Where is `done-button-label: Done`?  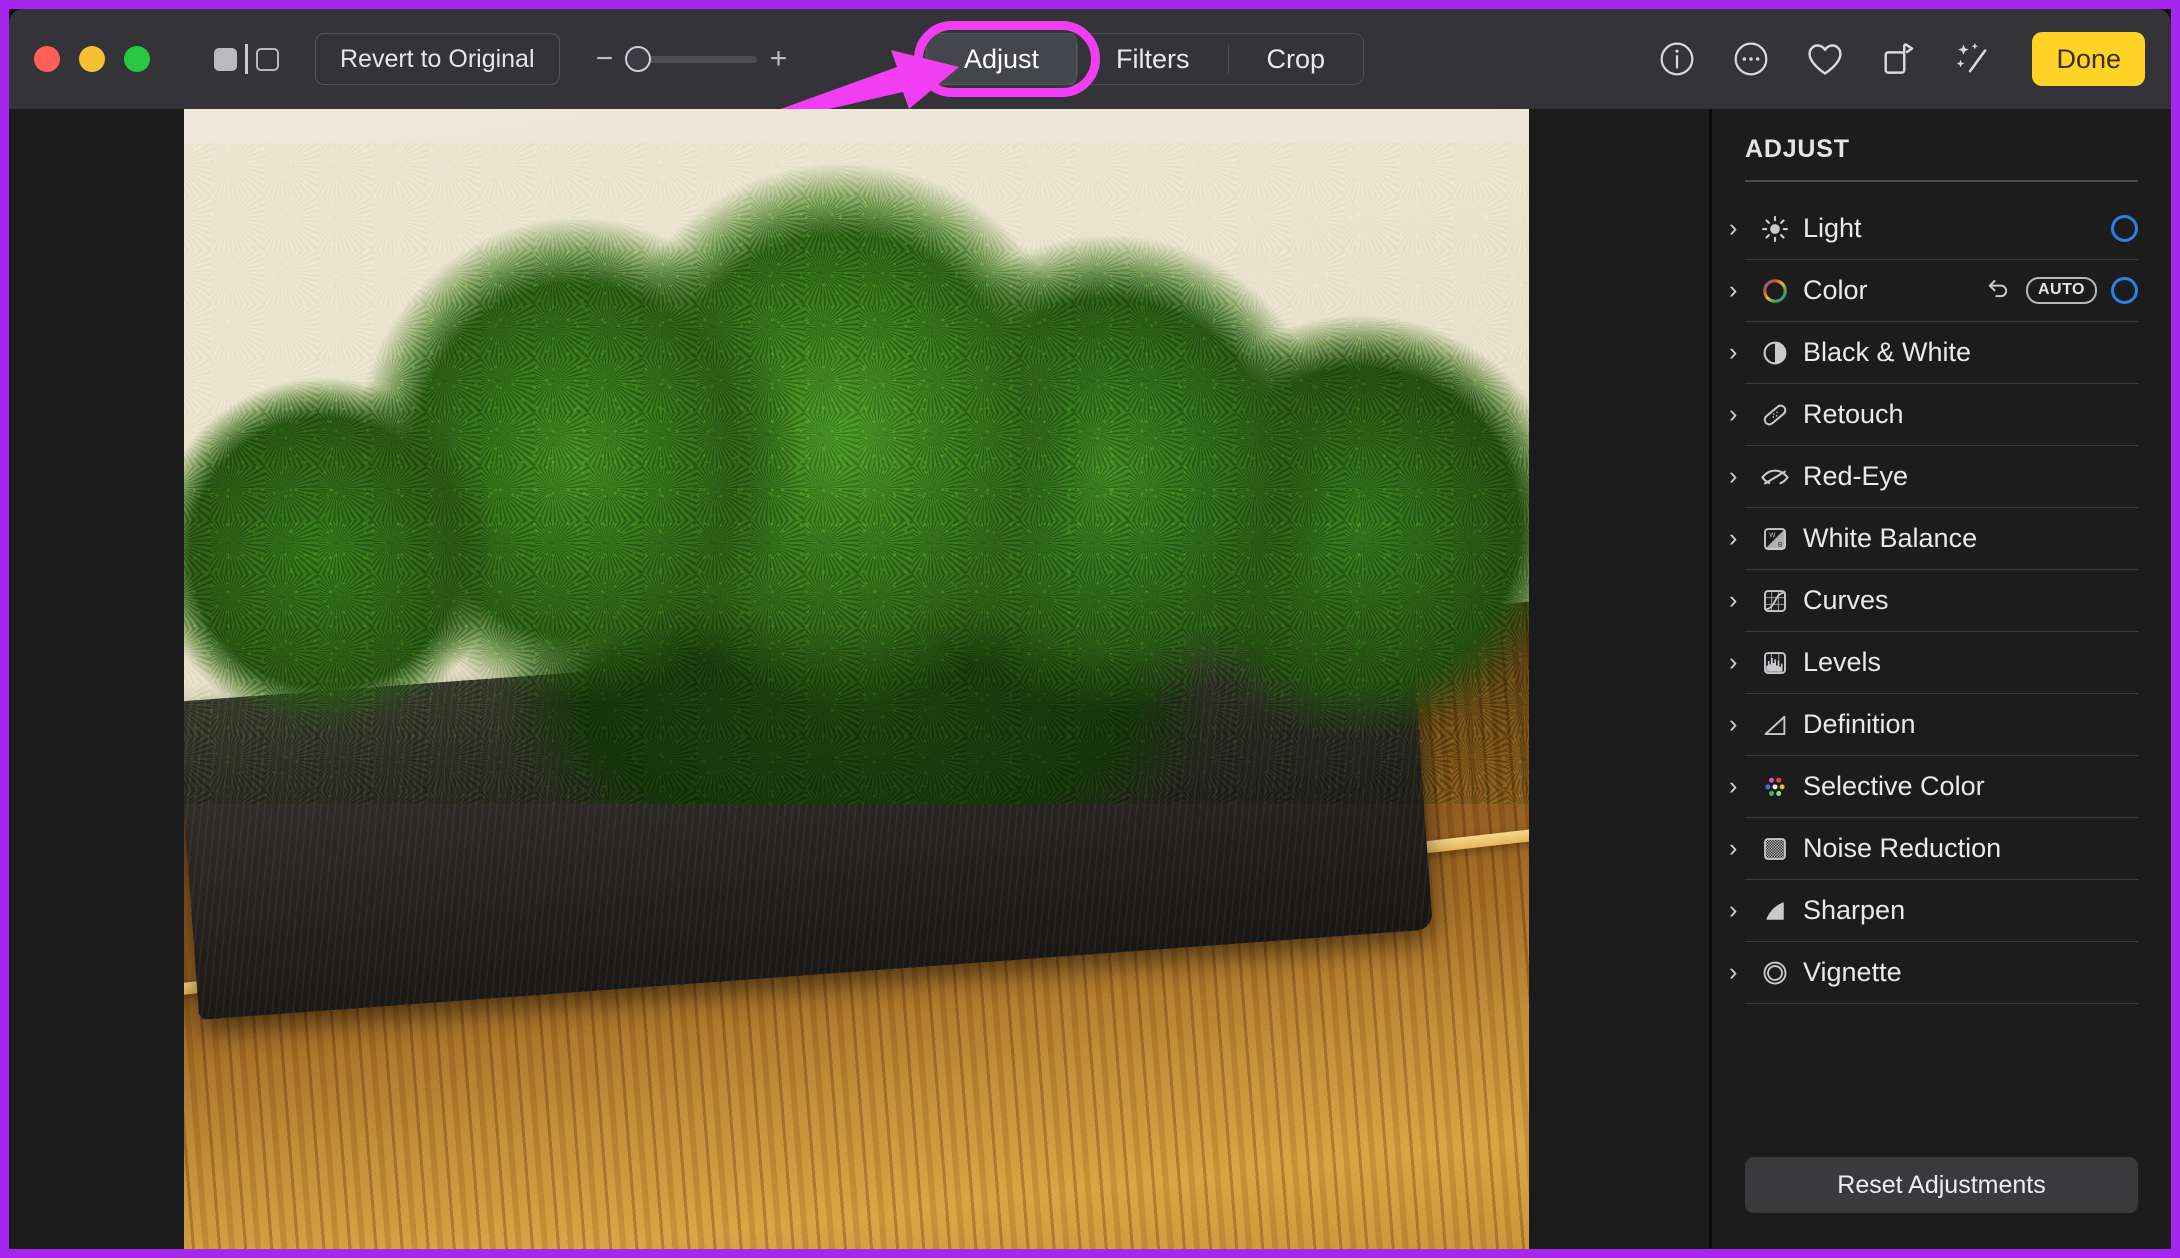 done-button-label: Done is located at coordinates (2088, 58).